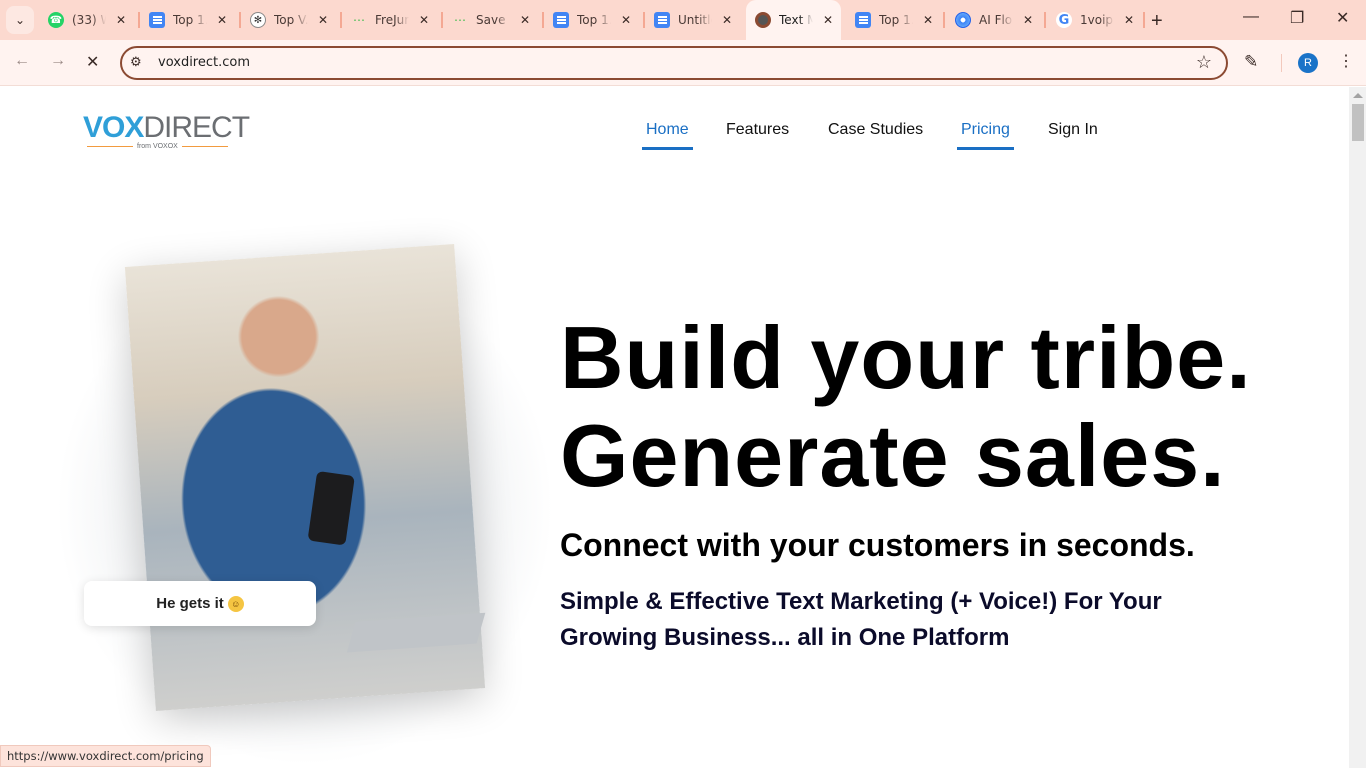 The width and height of the screenshot is (1366, 768). What do you see at coordinates (877, 545) in the screenshot?
I see `hero-subheadline: Connect with your customers in seconds.` at bounding box center [877, 545].